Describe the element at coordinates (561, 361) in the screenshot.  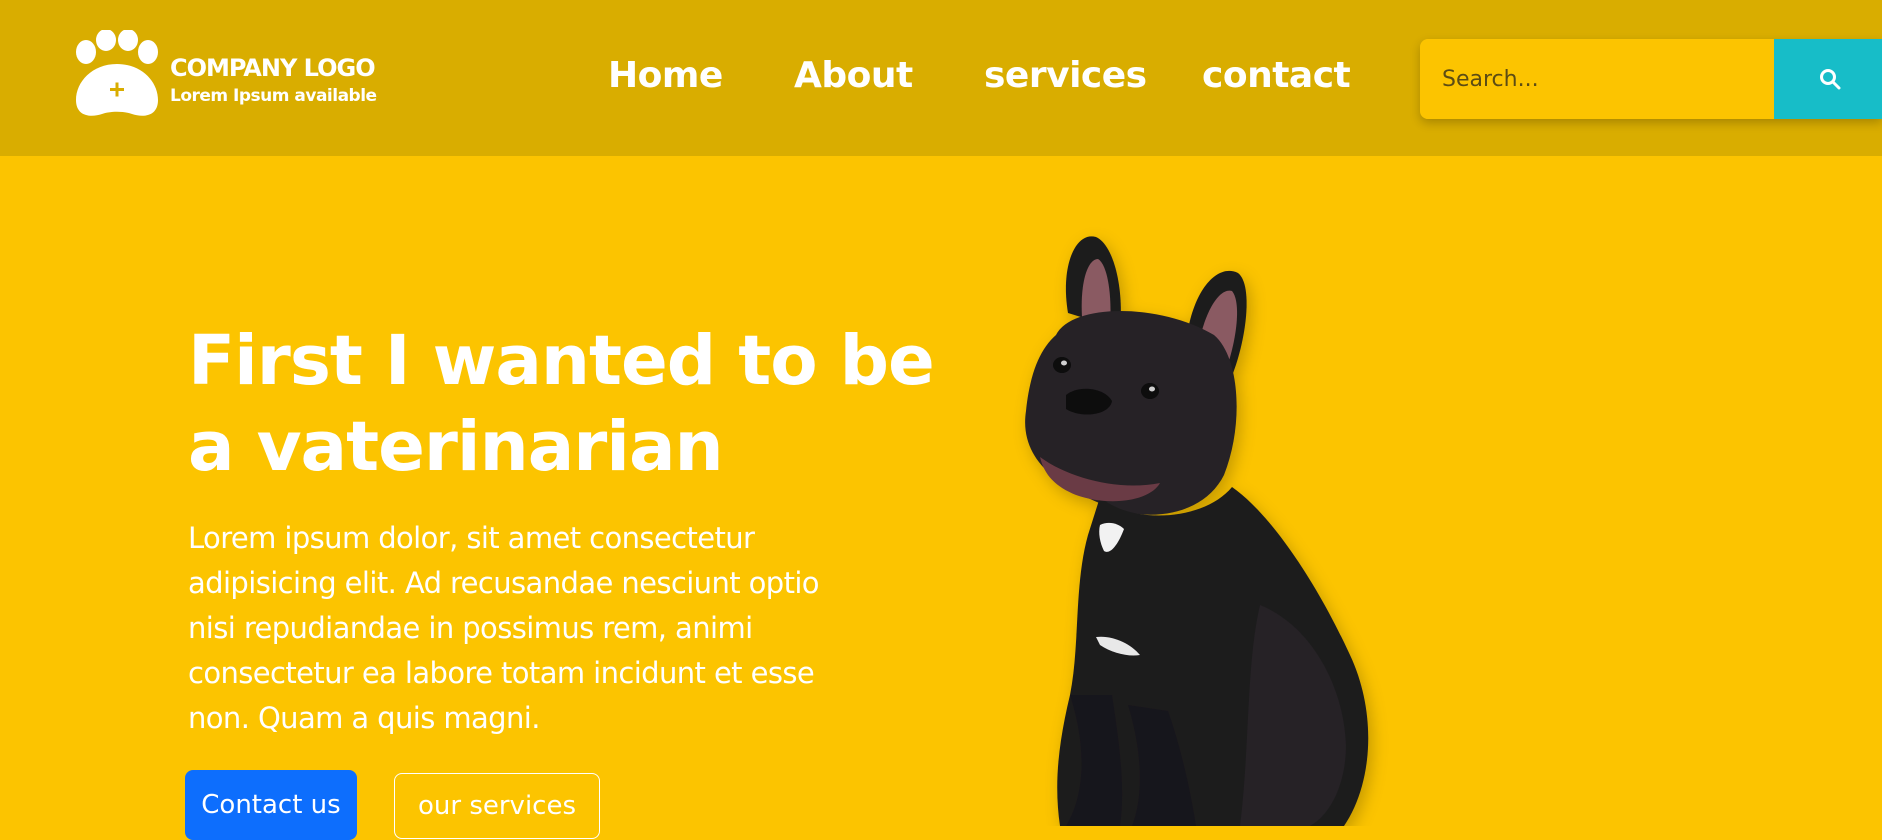
I see `hero-title-line-1: First I wanted to be` at that location.